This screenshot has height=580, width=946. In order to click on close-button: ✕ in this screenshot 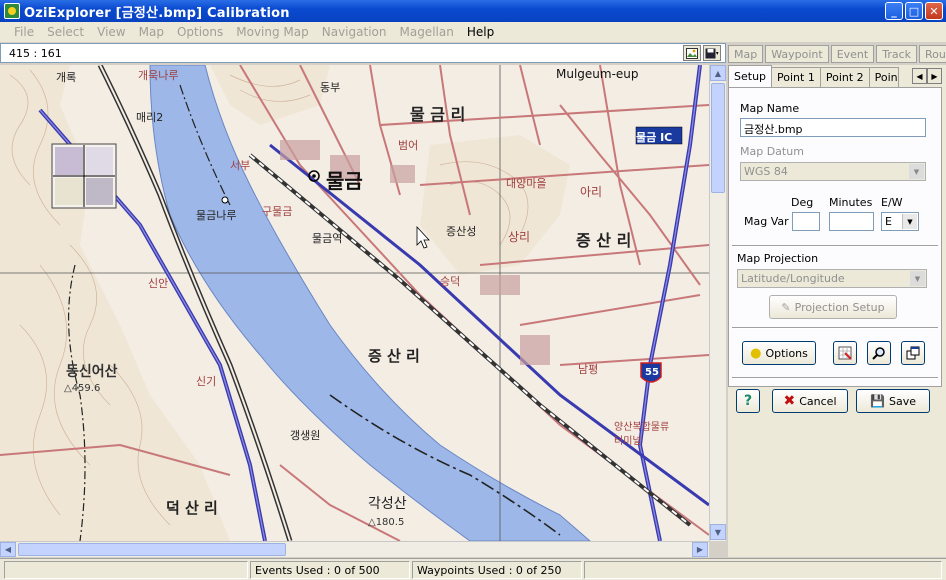, I will do `click(934, 11)`.